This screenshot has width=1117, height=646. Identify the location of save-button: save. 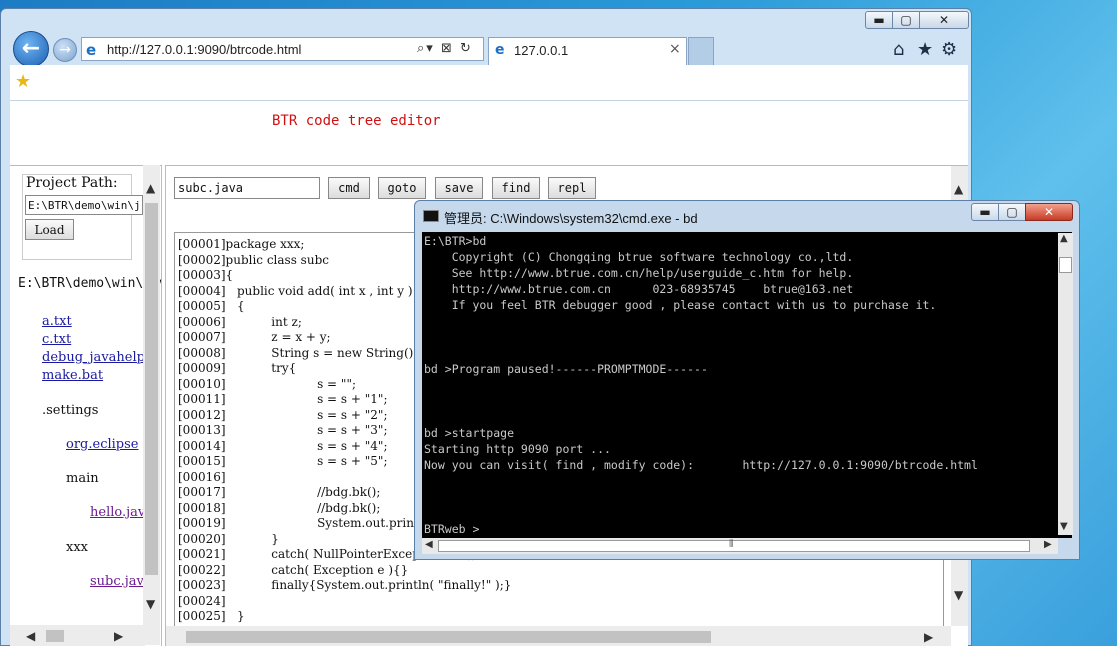
(459, 188).